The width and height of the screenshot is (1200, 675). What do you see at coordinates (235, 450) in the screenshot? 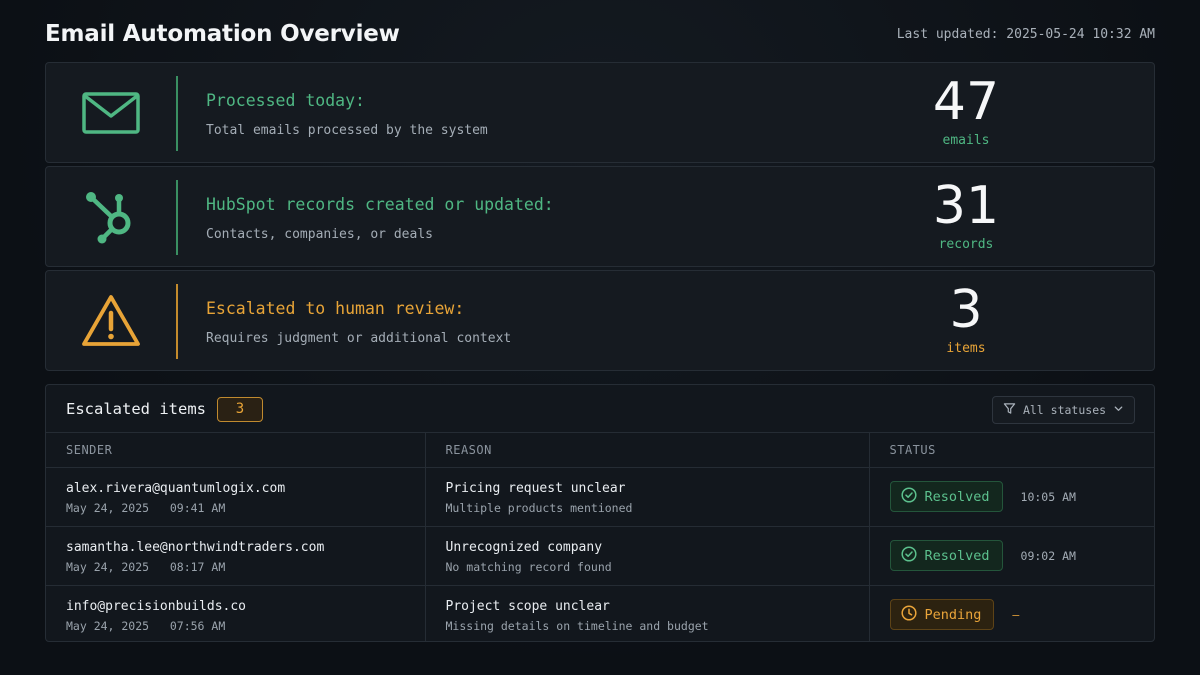
I see `column-header-sender: SENDER` at bounding box center [235, 450].